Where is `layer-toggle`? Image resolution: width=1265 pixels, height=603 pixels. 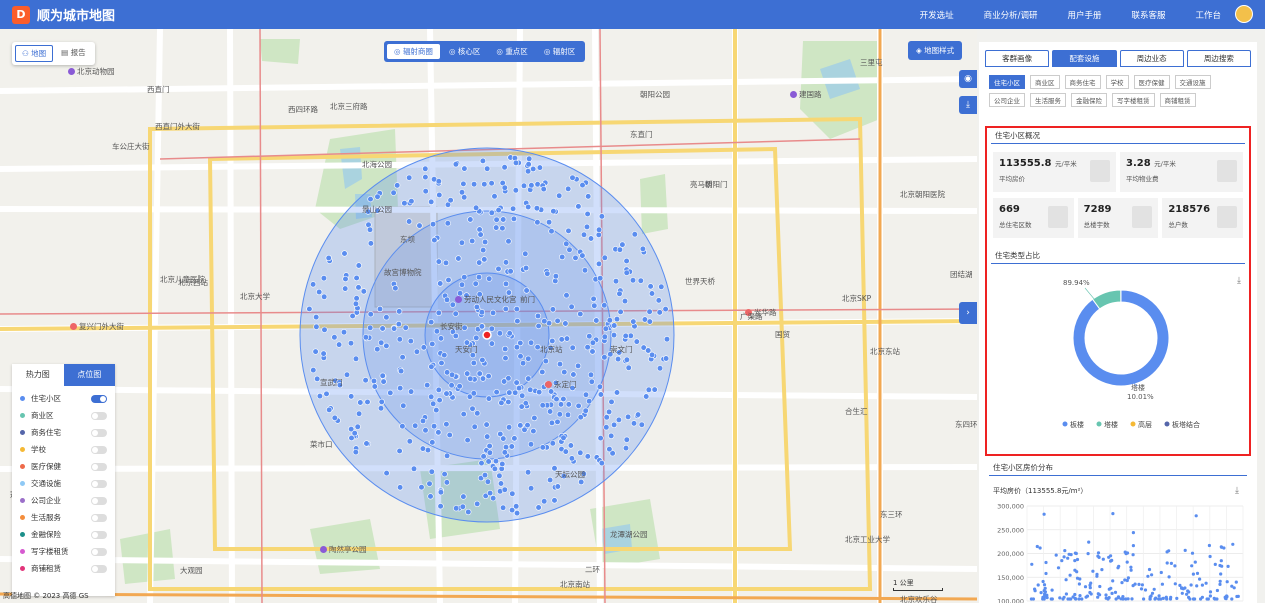
layer-toggle is located at coordinates (99, 398).